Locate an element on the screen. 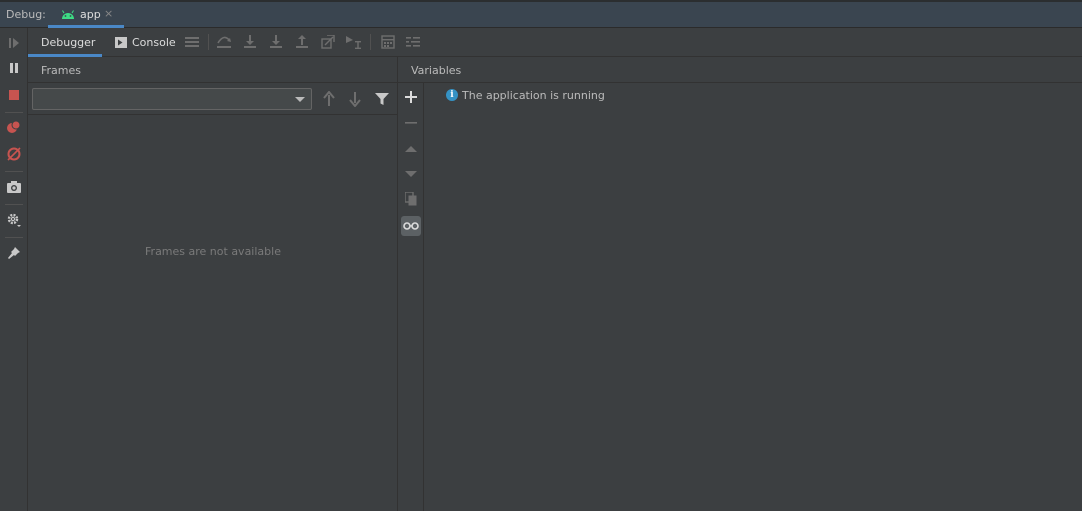 This screenshot has width=1082, height=511. run-tab-label: app is located at coordinates (90, 14).